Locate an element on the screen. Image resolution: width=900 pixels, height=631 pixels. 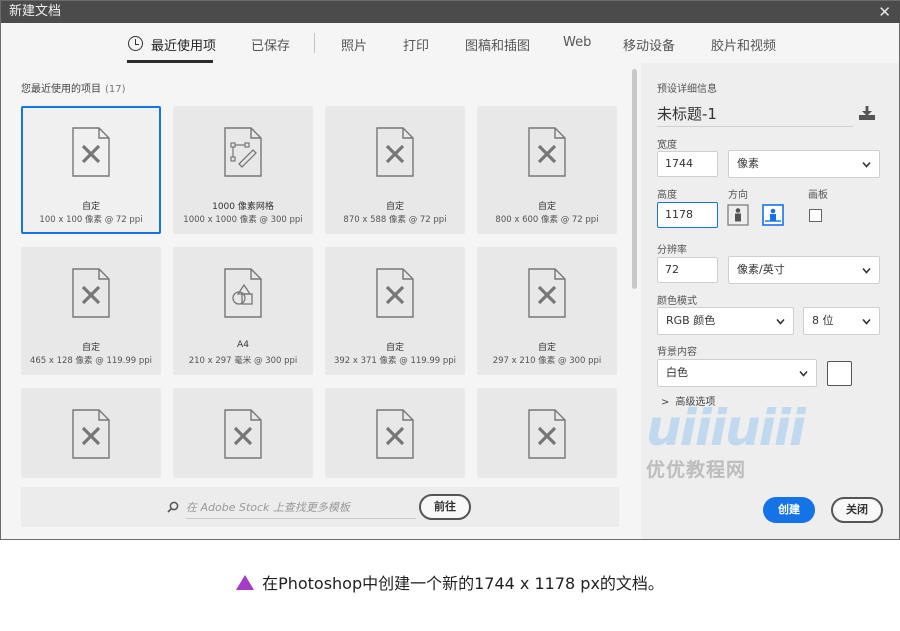
scrollbar is located at coordinates (634, 179).